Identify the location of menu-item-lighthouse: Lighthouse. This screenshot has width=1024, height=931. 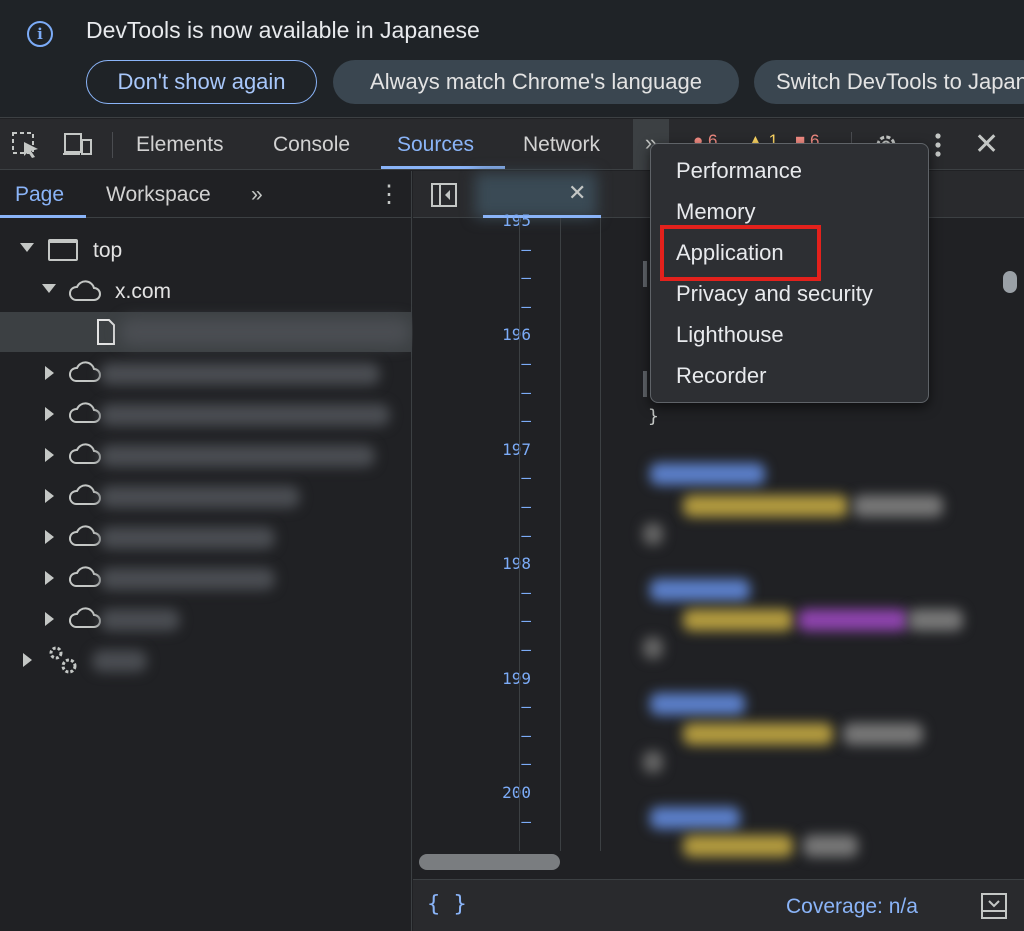
(730, 335).